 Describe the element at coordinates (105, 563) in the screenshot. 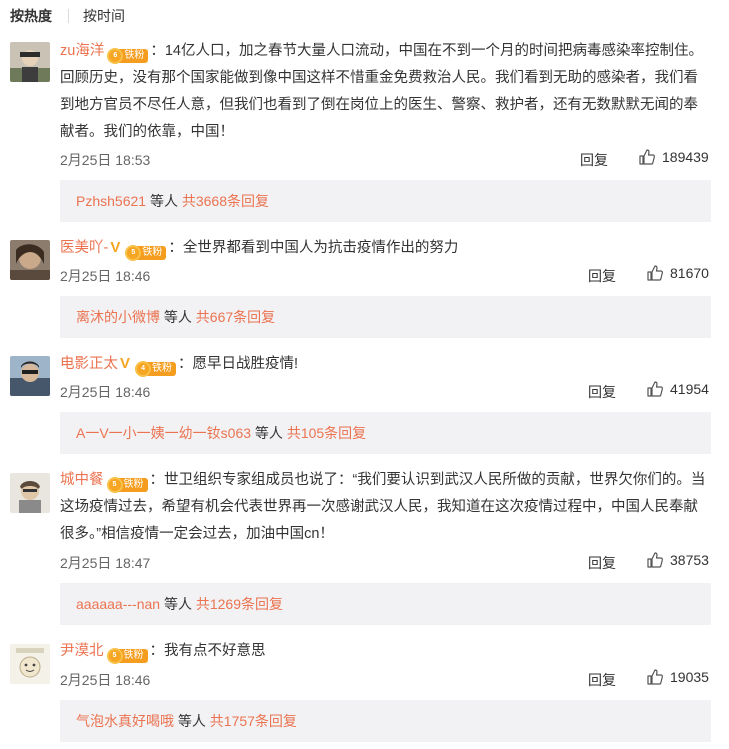

I see `timestamp: 2月25日 18:47` at that location.